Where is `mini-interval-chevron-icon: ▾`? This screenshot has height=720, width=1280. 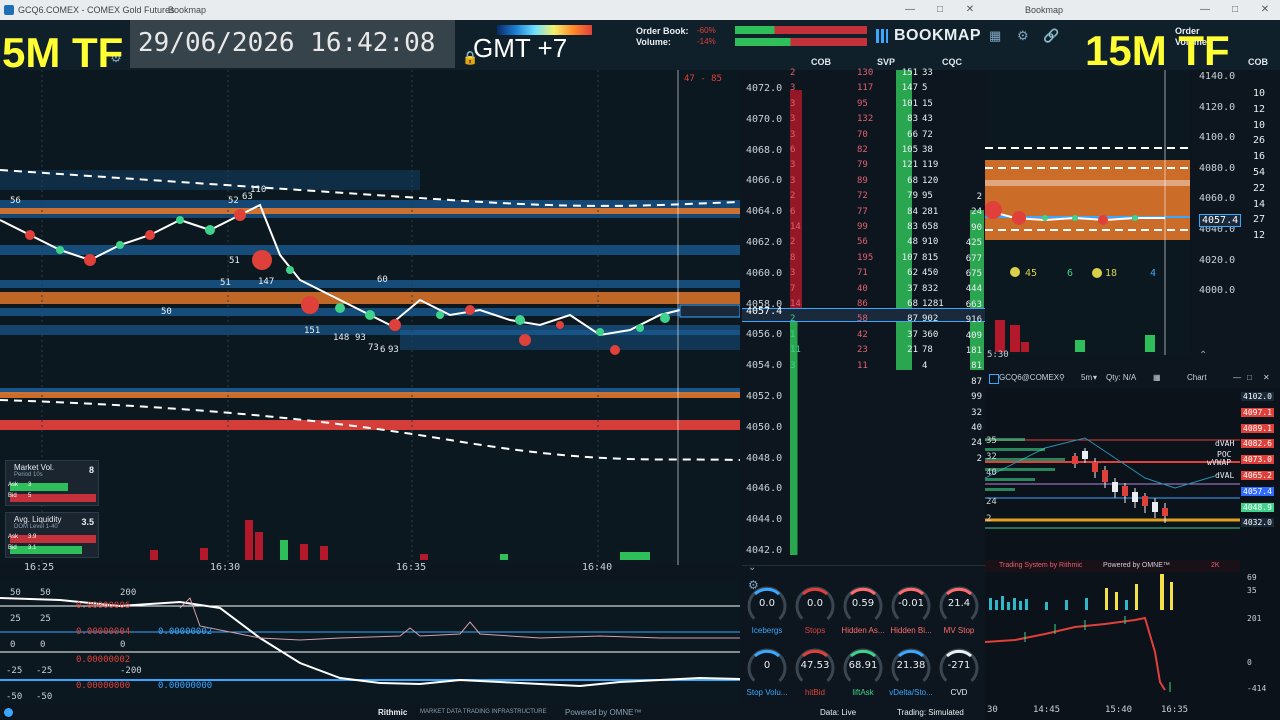
mini-interval-chevron-icon: ▾ is located at coordinates (1095, 378).